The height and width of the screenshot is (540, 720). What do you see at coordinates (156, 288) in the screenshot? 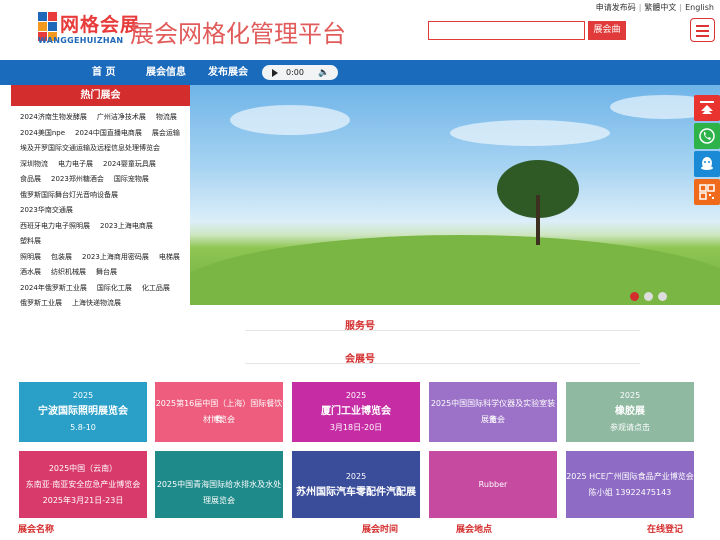
I see `hot-expo-link: 化工品展` at bounding box center [156, 288].